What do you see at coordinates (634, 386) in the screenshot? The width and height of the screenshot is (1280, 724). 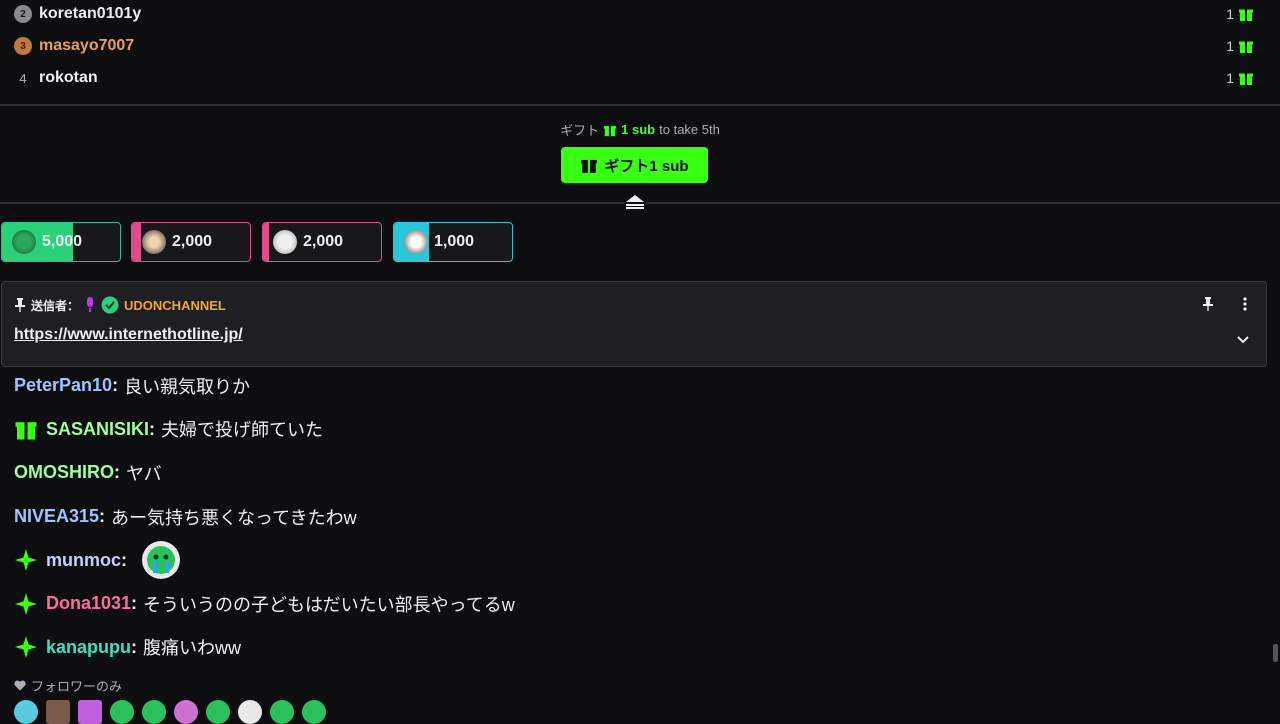 I see `chat-message: PeterPan10: 良い親気取りか` at bounding box center [634, 386].